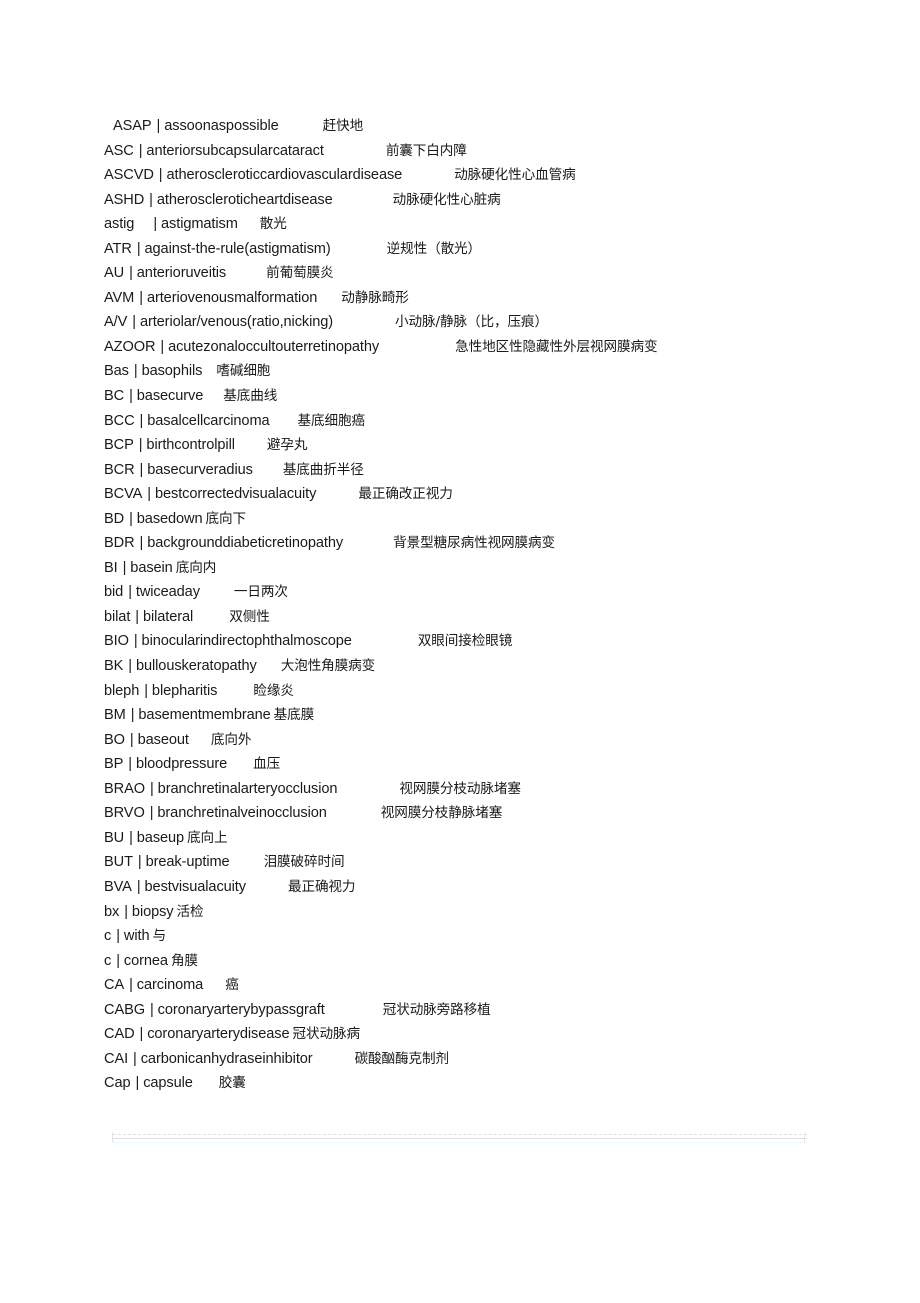 The width and height of the screenshot is (920, 1303). What do you see at coordinates (484, 691) in the screenshot?
I see `glossary-entry: bleph | blepharitis 睑缘炎` at bounding box center [484, 691].